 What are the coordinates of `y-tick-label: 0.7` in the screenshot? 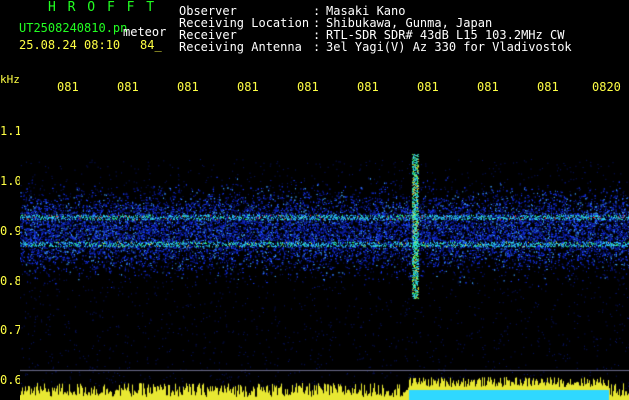 It's located at (11, 330).